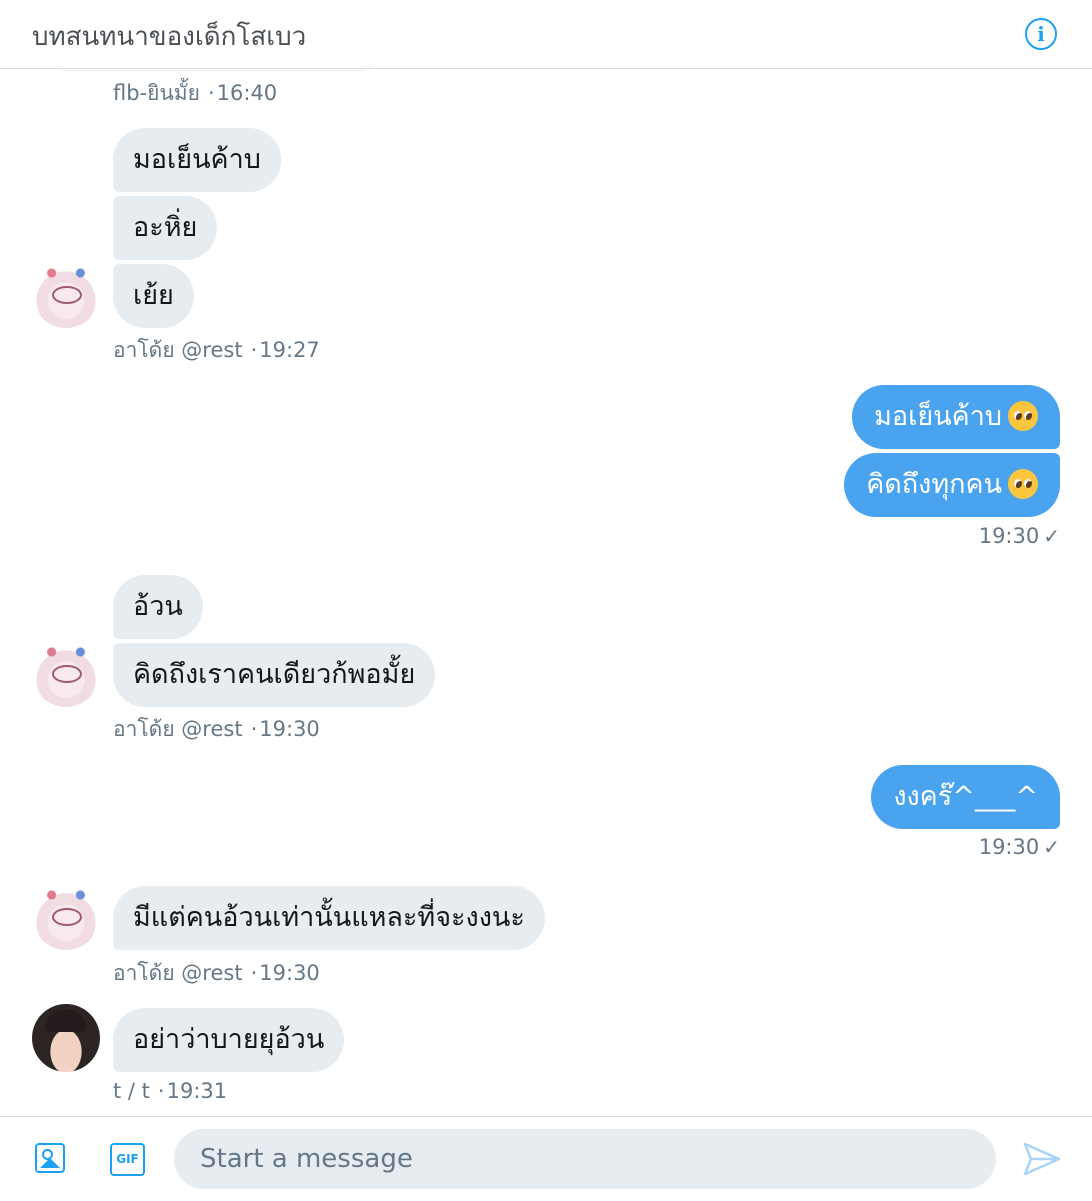 The width and height of the screenshot is (1092, 1201). Describe the element at coordinates (214, 64) in the screenshot. I see `previous-message-bubble` at that location.